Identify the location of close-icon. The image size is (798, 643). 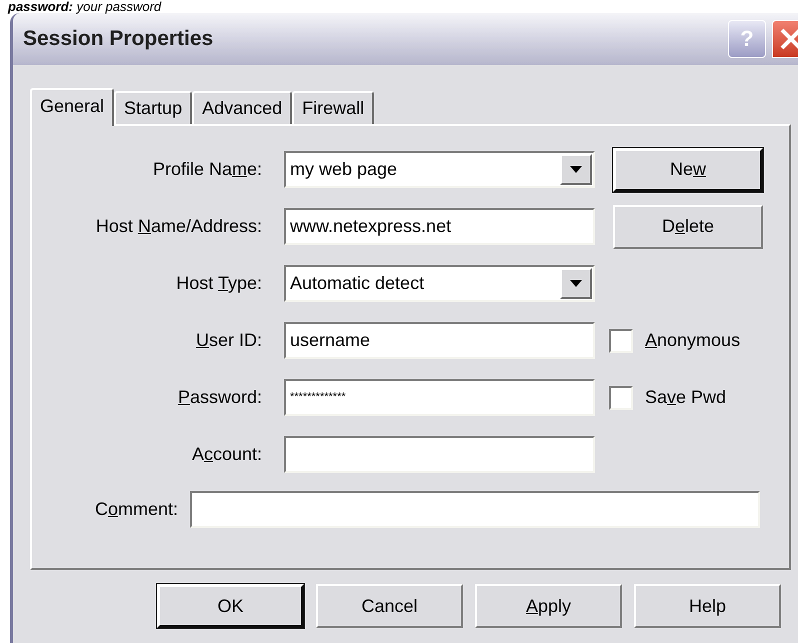
(789, 39).